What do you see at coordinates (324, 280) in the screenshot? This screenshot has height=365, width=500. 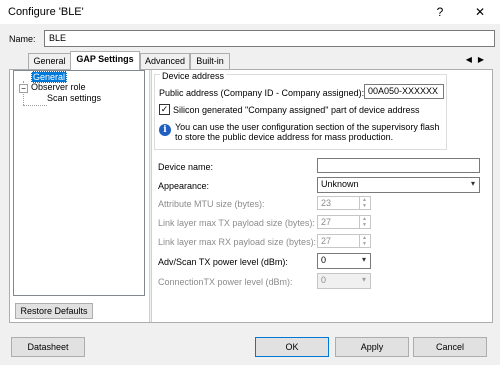 I see `conn-power-value: 0` at bounding box center [324, 280].